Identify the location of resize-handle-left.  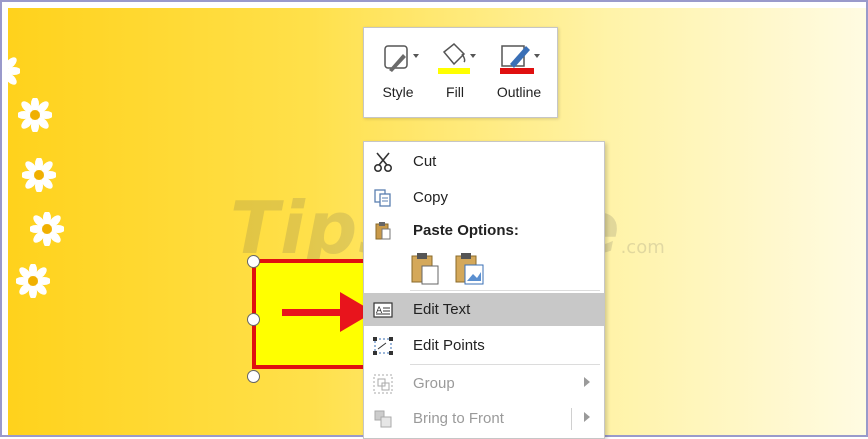
(253, 319).